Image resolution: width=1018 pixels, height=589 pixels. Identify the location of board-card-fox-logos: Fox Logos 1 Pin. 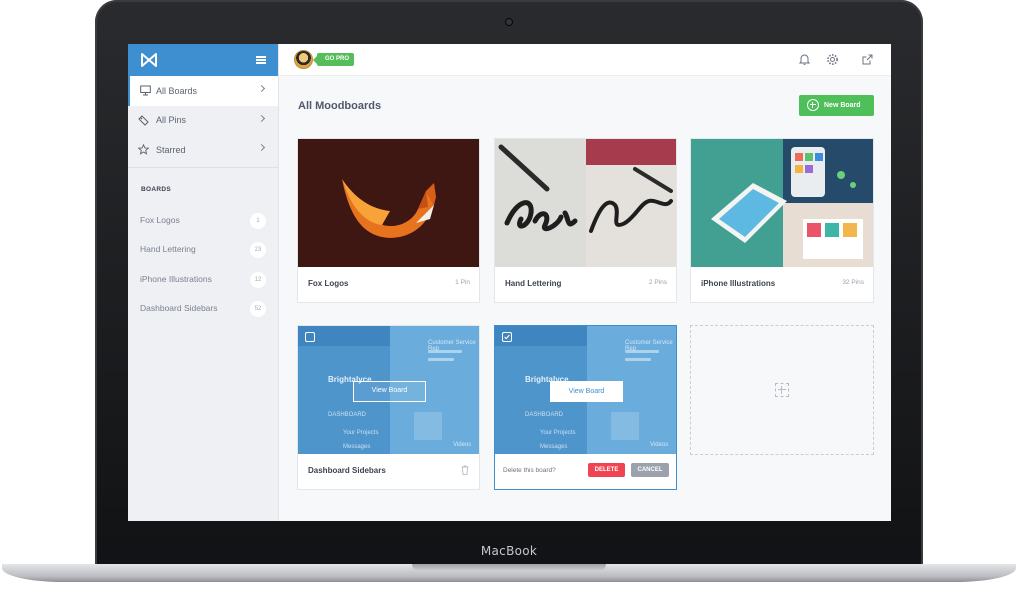
(388, 220).